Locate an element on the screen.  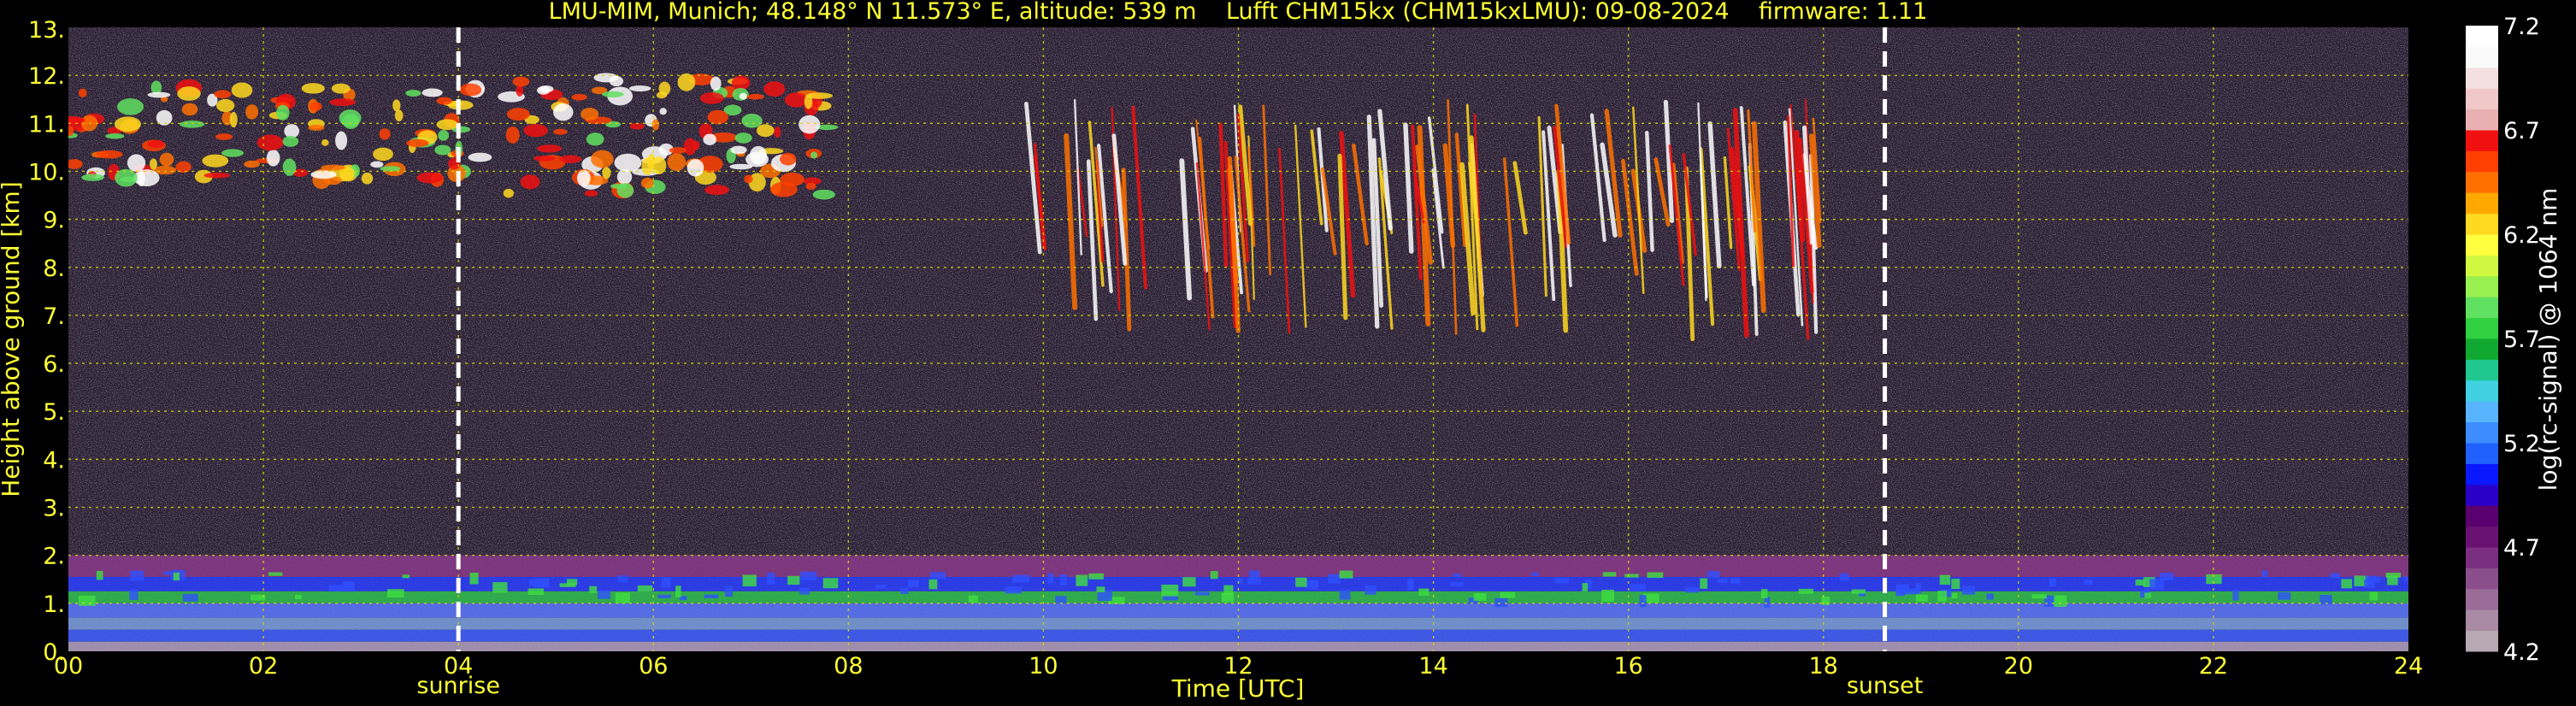
y-tick-label: 2. is located at coordinates (54, 557).